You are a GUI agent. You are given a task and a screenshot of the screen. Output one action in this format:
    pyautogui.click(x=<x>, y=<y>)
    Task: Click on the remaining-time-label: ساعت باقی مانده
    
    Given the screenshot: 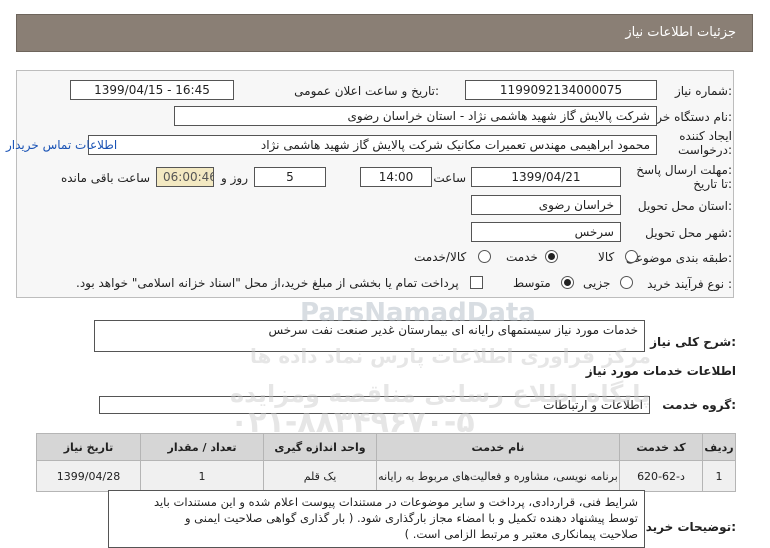 What is the action you would take?
    pyautogui.click(x=105, y=178)
    